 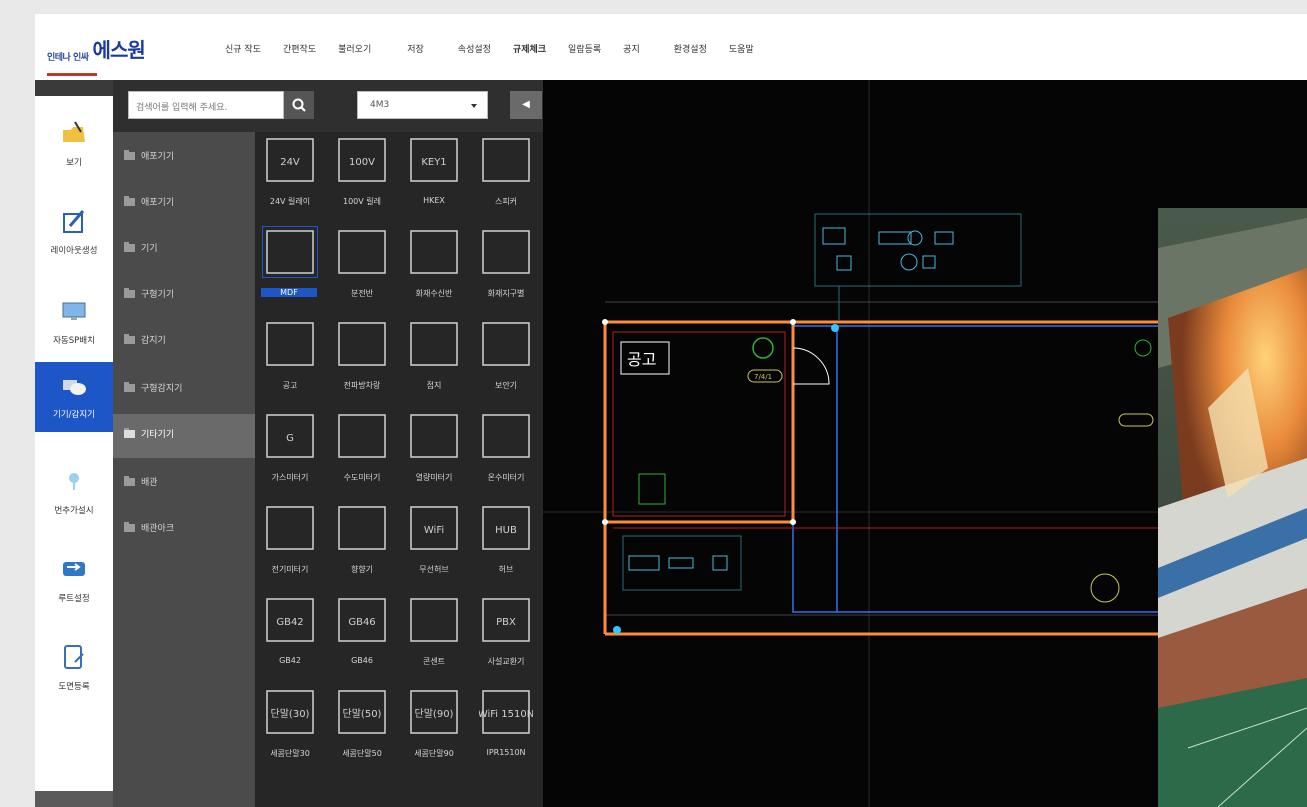 I want to click on sidebar-item-layout: 레이아웃생성, so click(x=74, y=233).